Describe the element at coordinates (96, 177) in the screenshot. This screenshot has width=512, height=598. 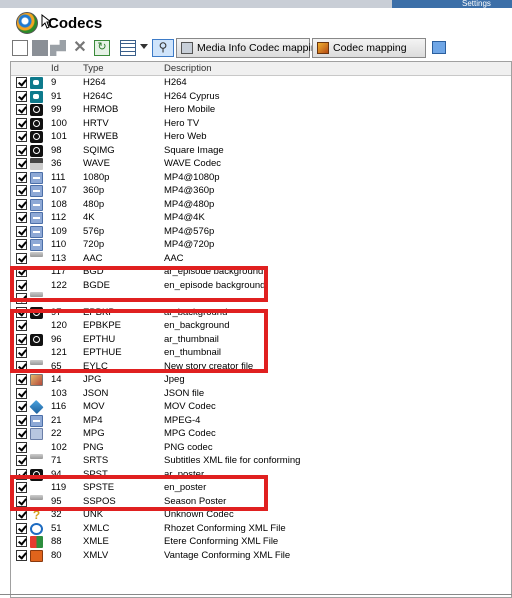
I see `cell-type: 1080p` at that location.